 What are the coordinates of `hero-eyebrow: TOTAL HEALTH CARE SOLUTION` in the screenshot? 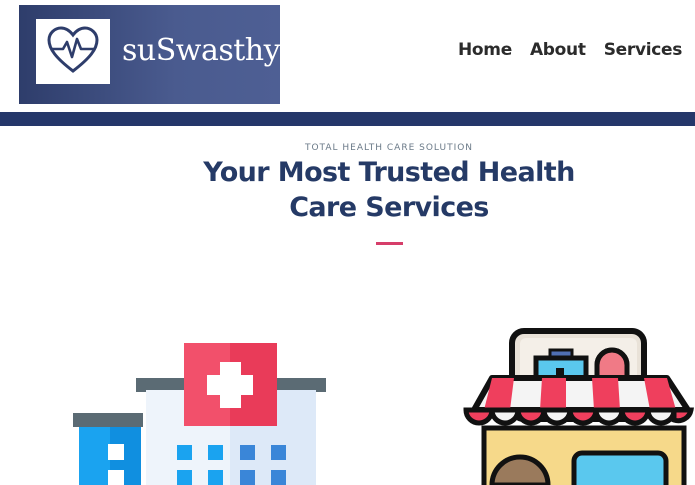 It's located at (389, 148).